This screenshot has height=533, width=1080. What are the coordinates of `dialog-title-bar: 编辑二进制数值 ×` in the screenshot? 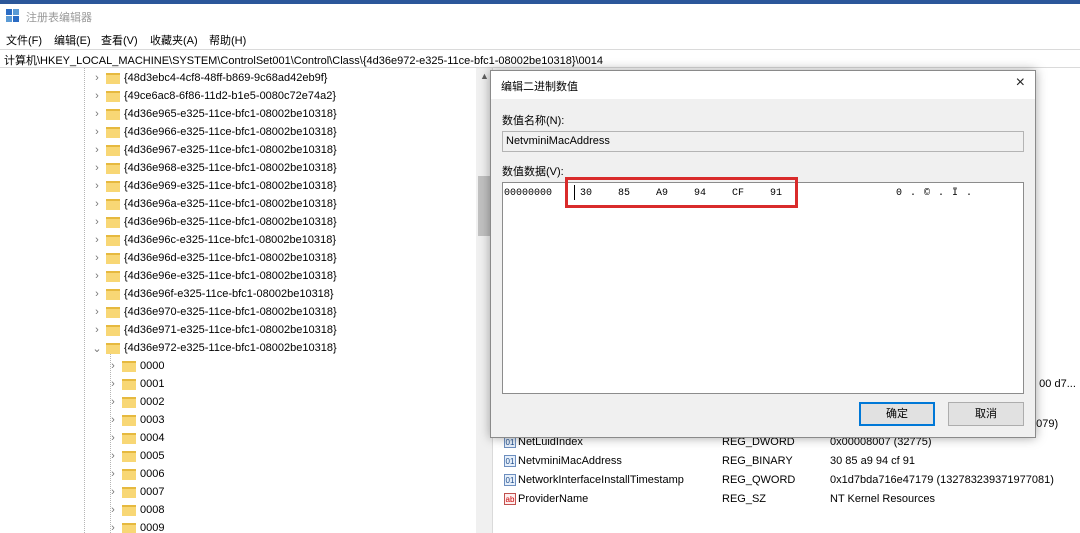 It's located at (763, 85).